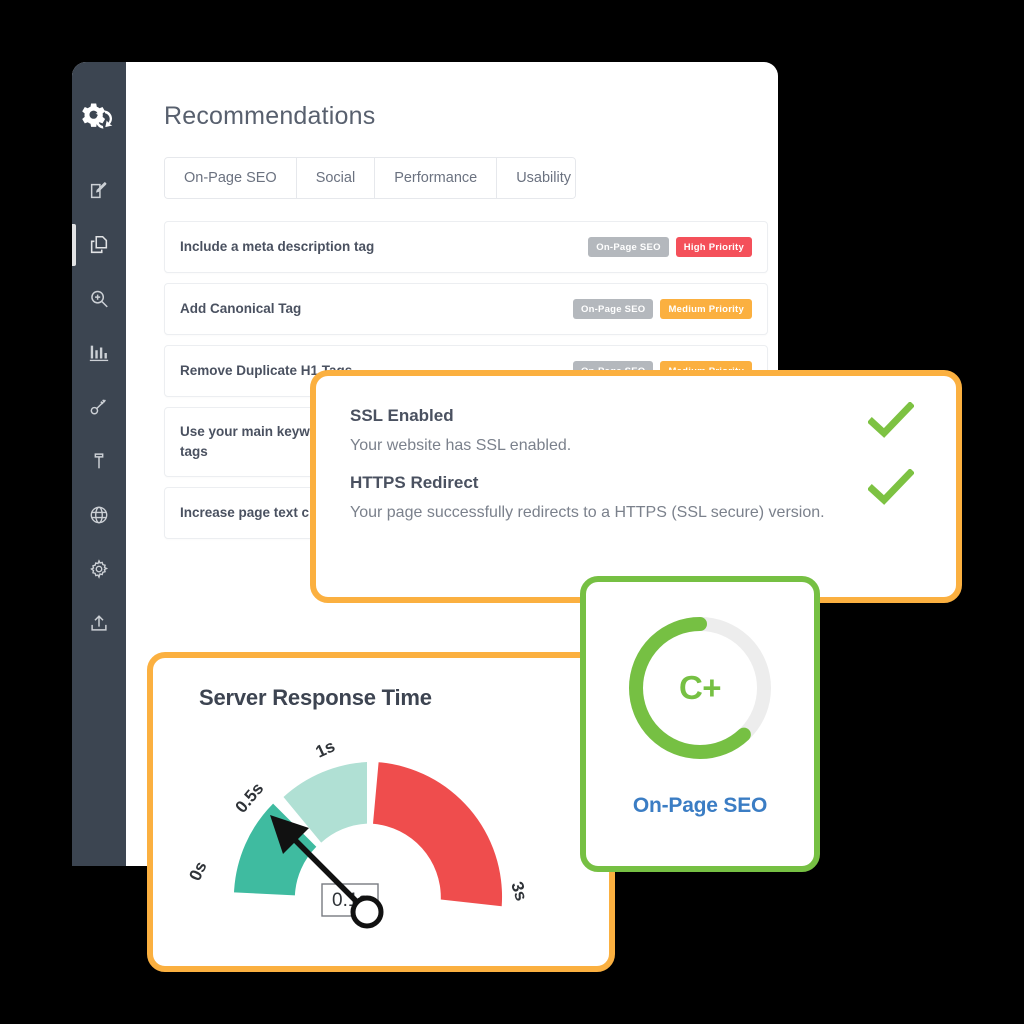 The height and width of the screenshot is (1024, 1024). Describe the element at coordinates (336, 178) in the screenshot. I see `tab-social: Social` at that location.